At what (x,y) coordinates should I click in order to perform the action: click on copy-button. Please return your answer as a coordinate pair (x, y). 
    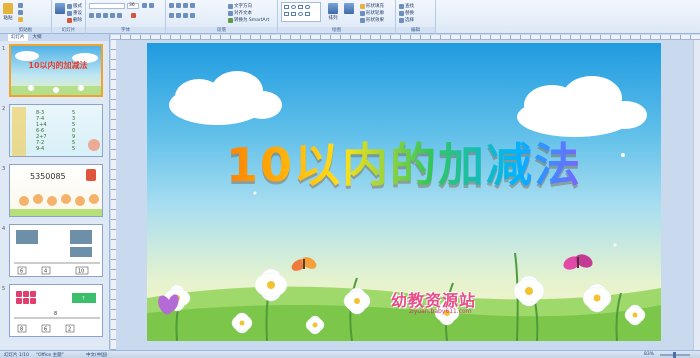
    Looking at the image, I should click on (20, 12).